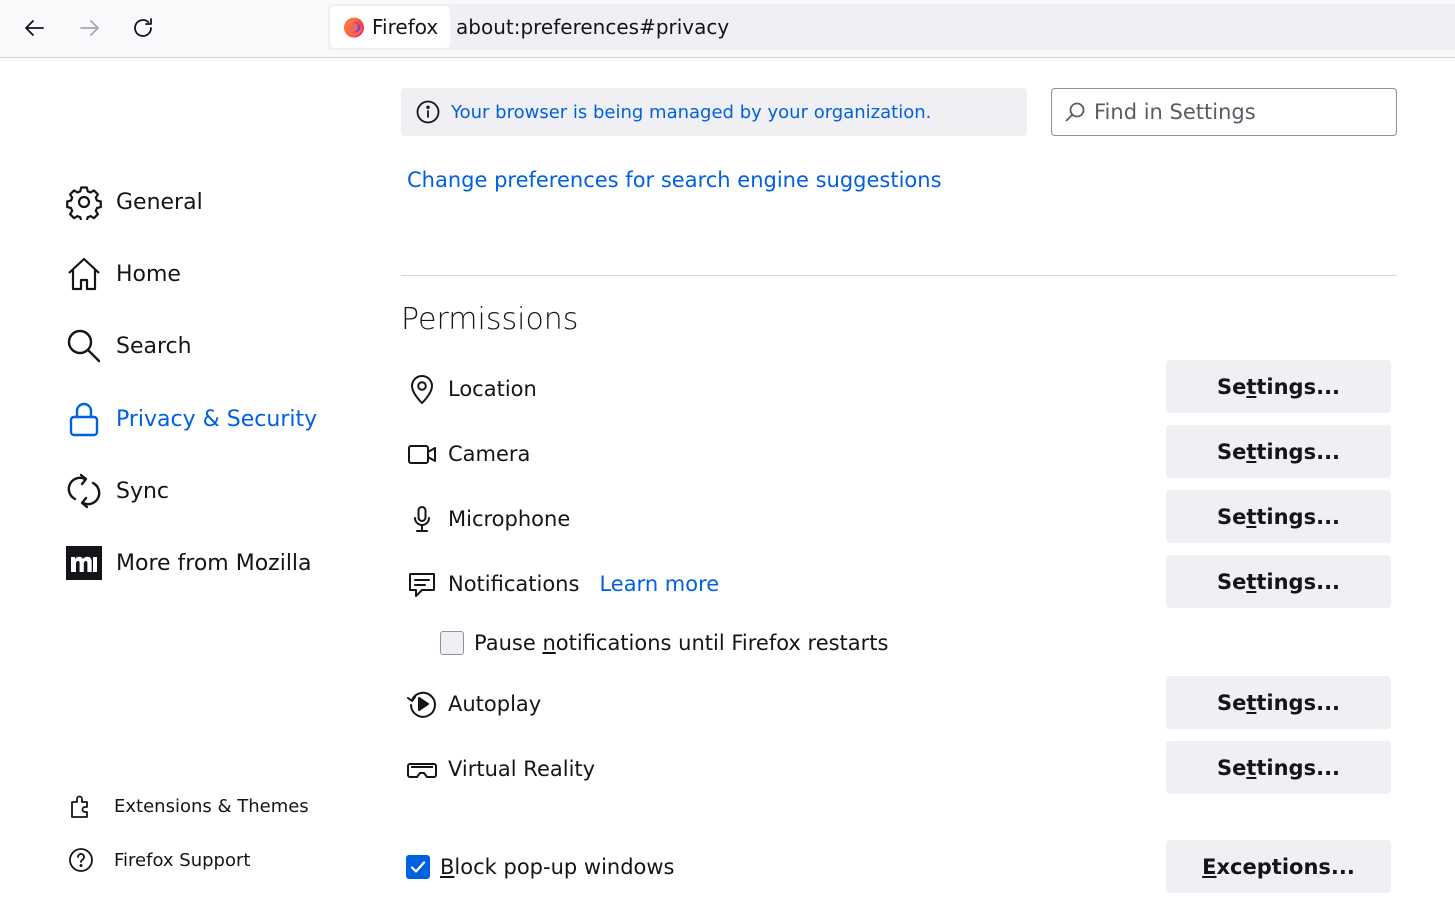 The image size is (1455, 904). Describe the element at coordinates (79, 806) in the screenshot. I see `puzzle-icon` at that location.